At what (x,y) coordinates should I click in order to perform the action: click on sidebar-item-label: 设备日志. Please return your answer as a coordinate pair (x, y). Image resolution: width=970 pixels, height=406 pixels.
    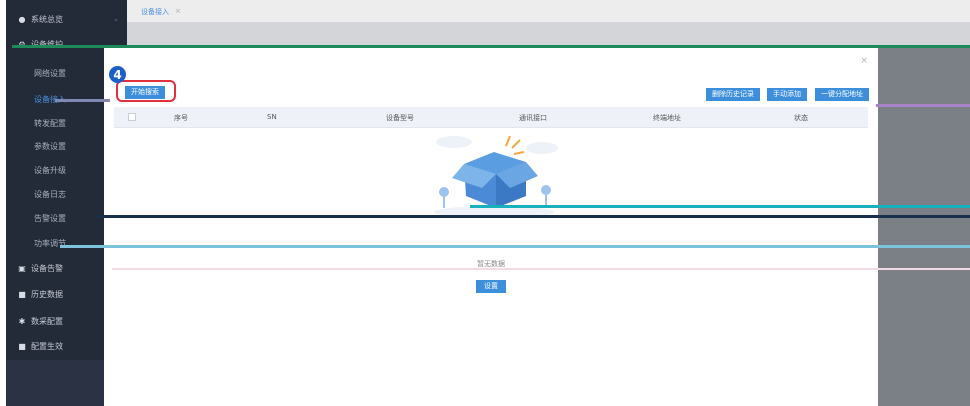
    Looking at the image, I should click on (50, 194).